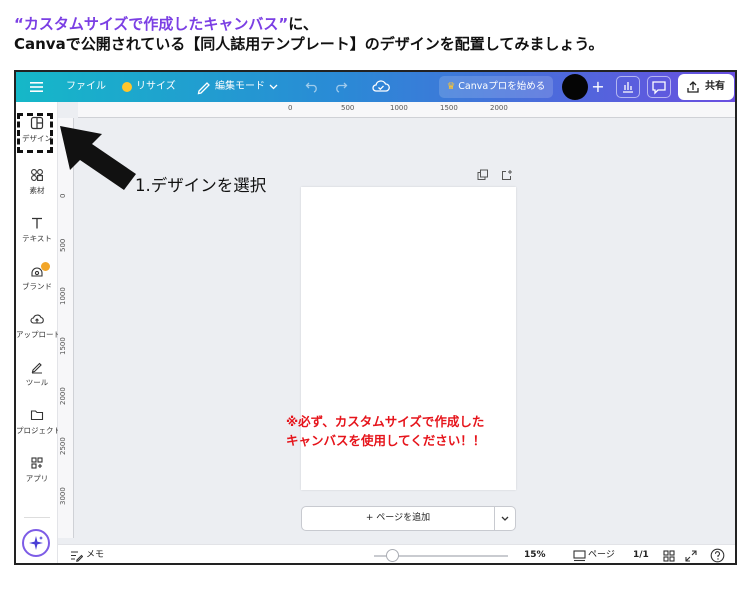 Image resolution: width=750 pixels, height=600 pixels. I want to click on pointer-arrow-icon, so click(98, 158).